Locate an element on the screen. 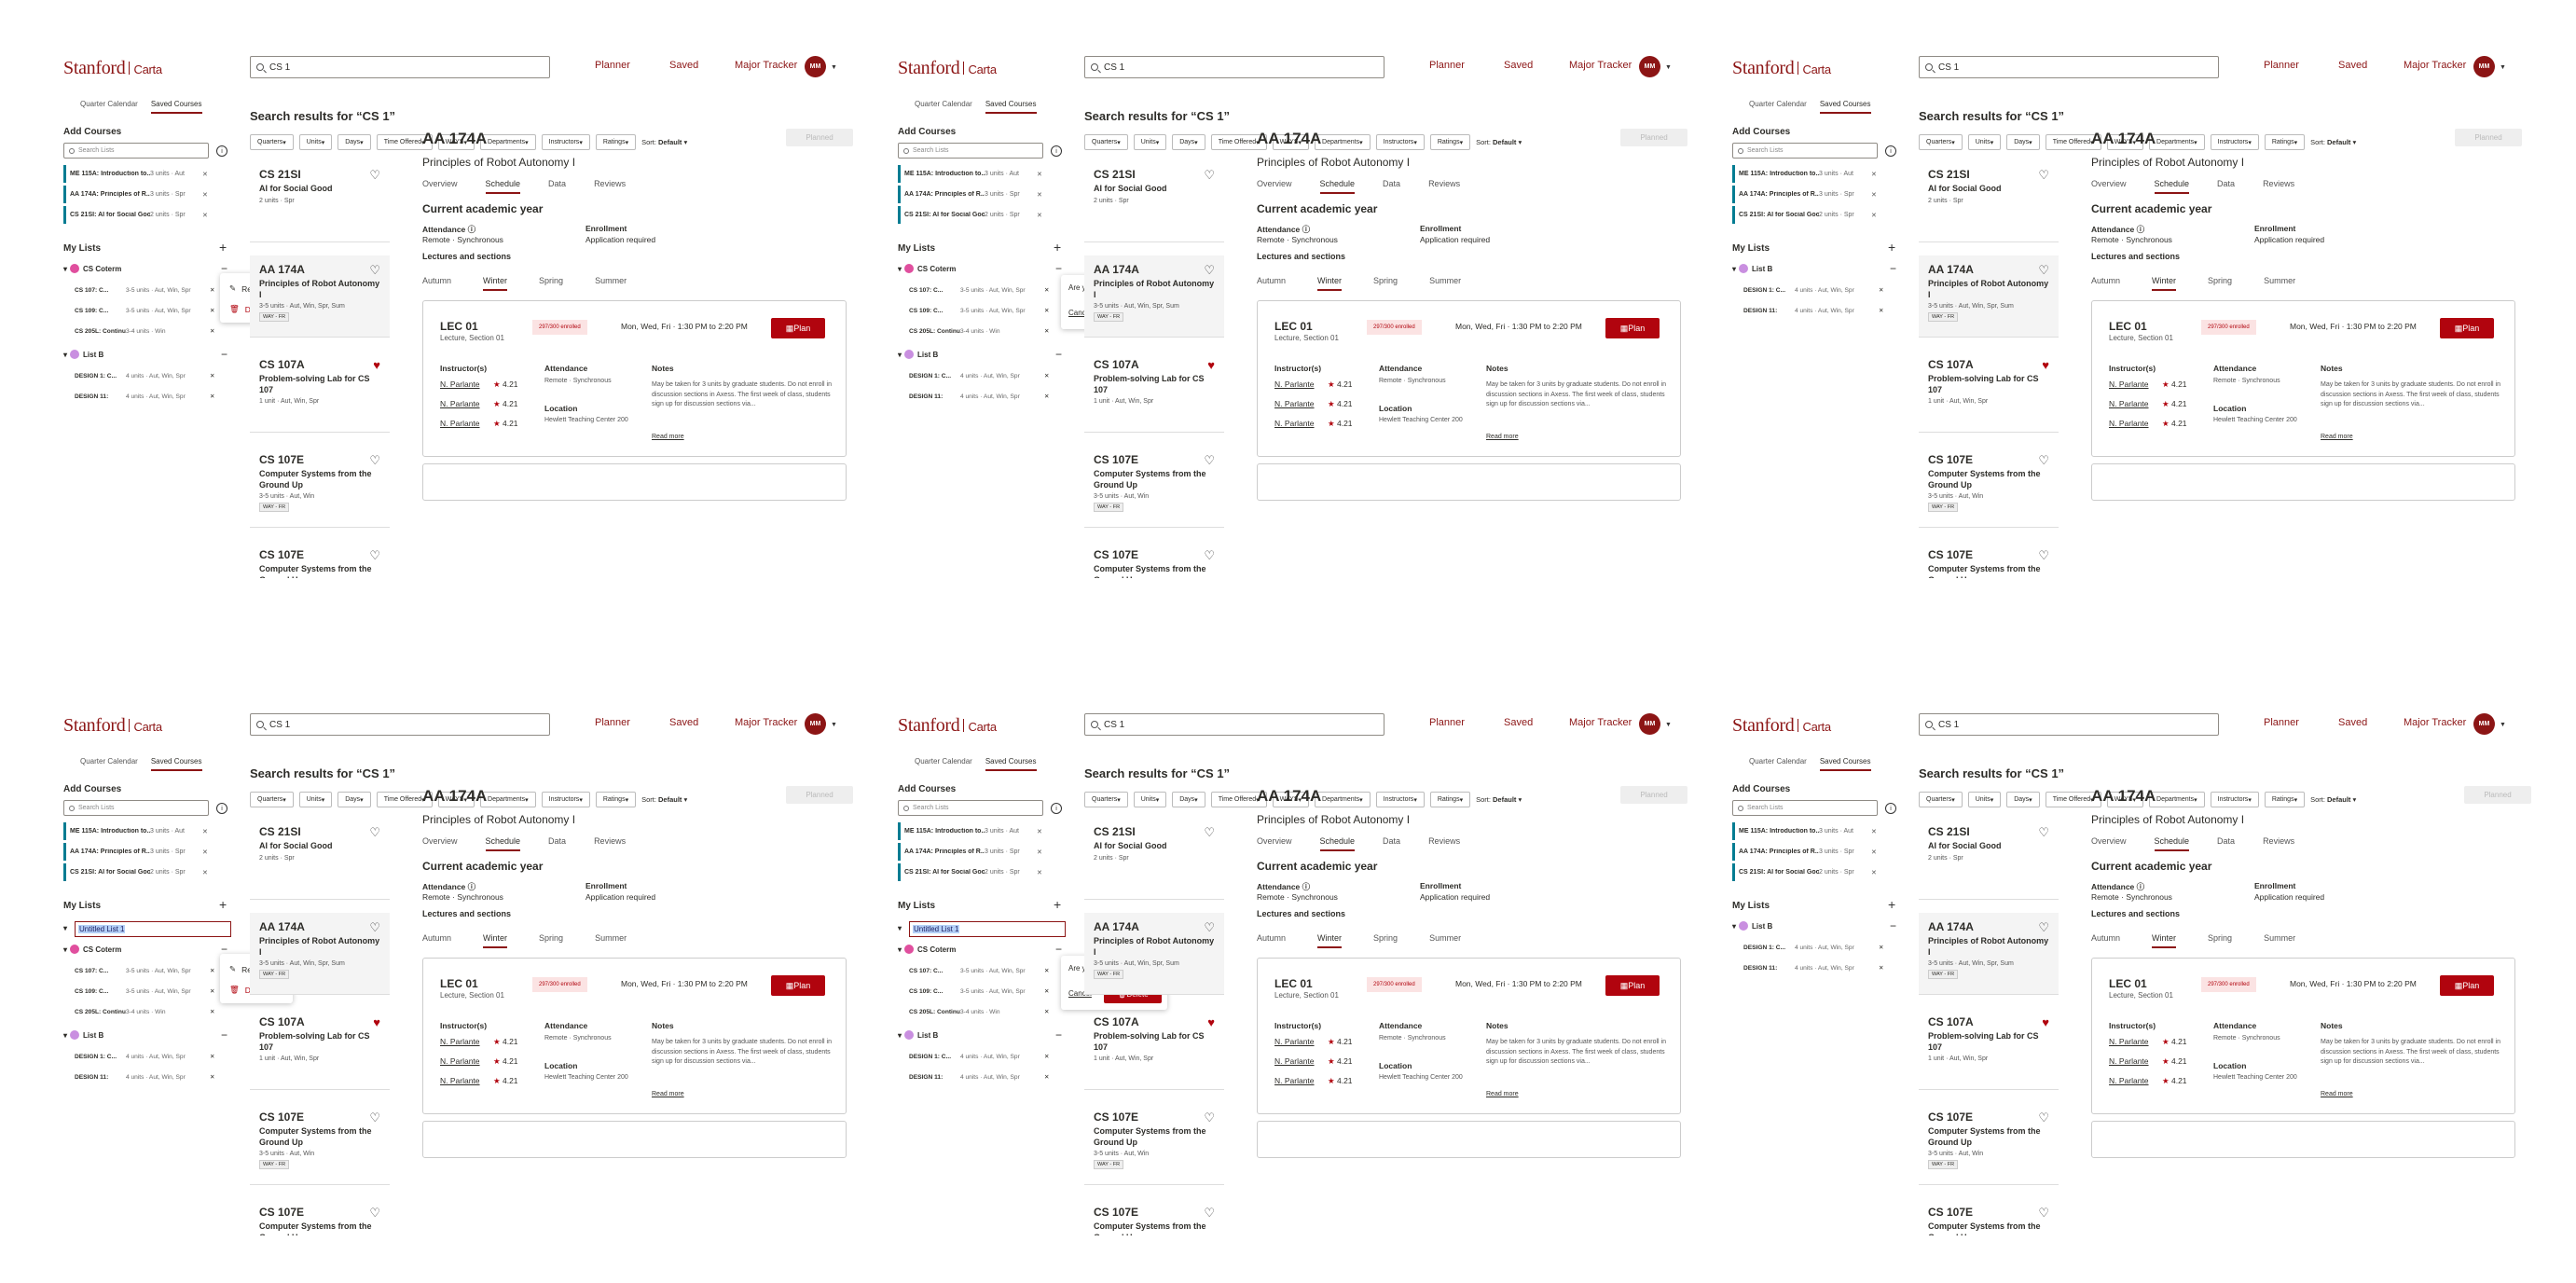  tab-data: Data is located at coordinates (557, 186).